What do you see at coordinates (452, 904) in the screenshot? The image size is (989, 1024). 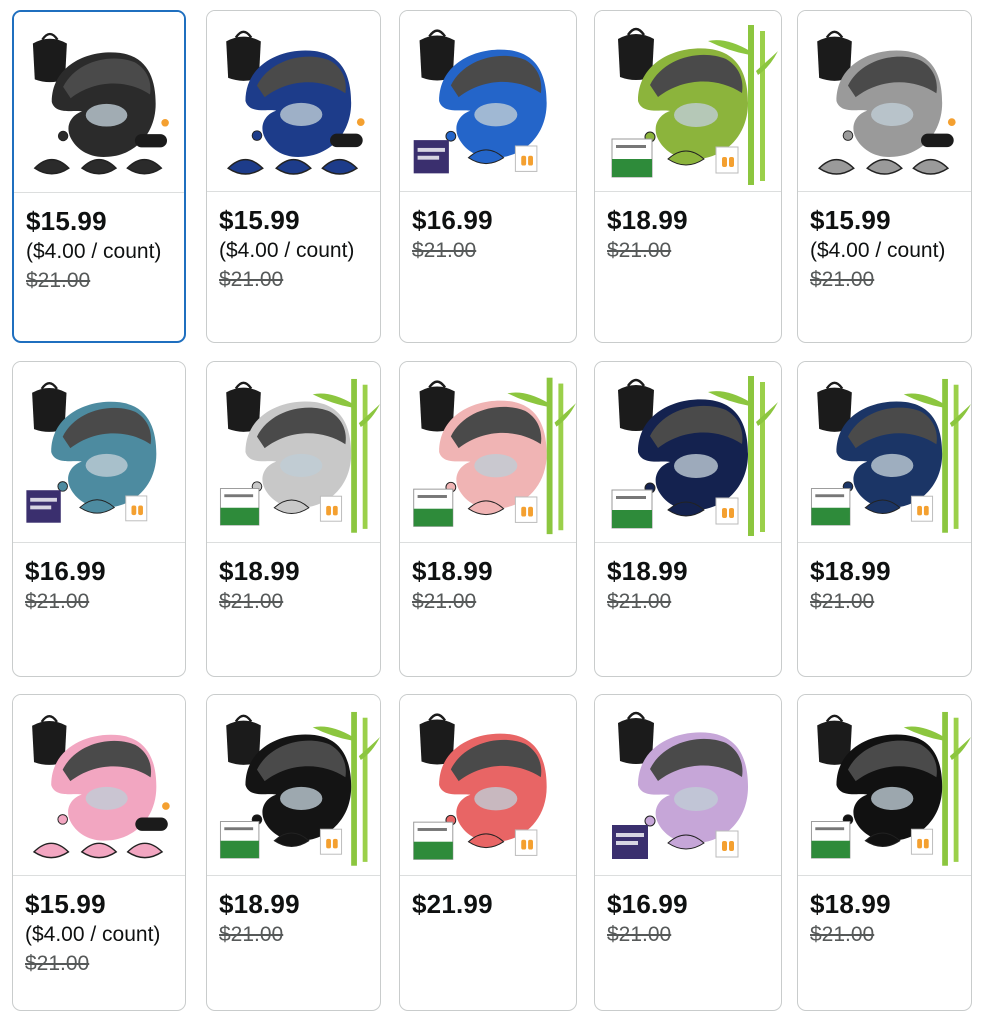 I see `price: $21.99` at bounding box center [452, 904].